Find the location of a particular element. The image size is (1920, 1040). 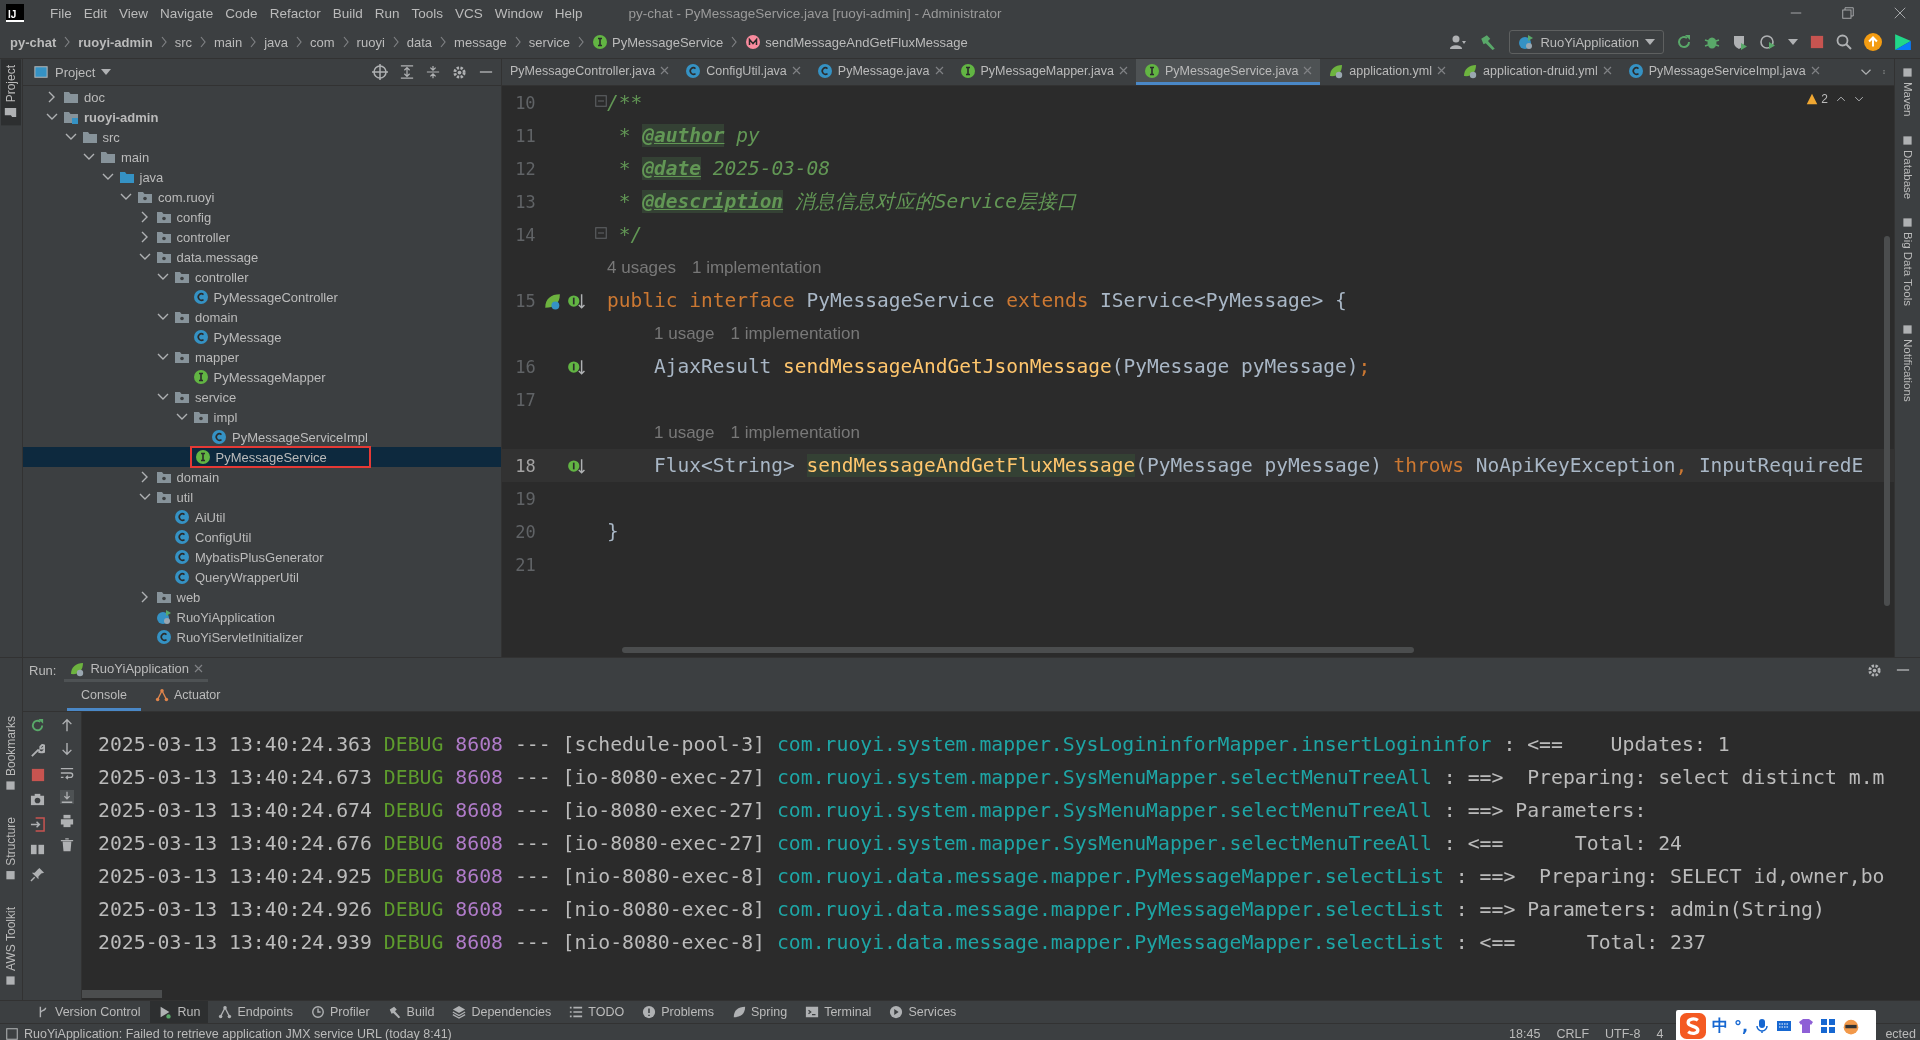

breadcrumb: main is located at coordinates (228, 42).